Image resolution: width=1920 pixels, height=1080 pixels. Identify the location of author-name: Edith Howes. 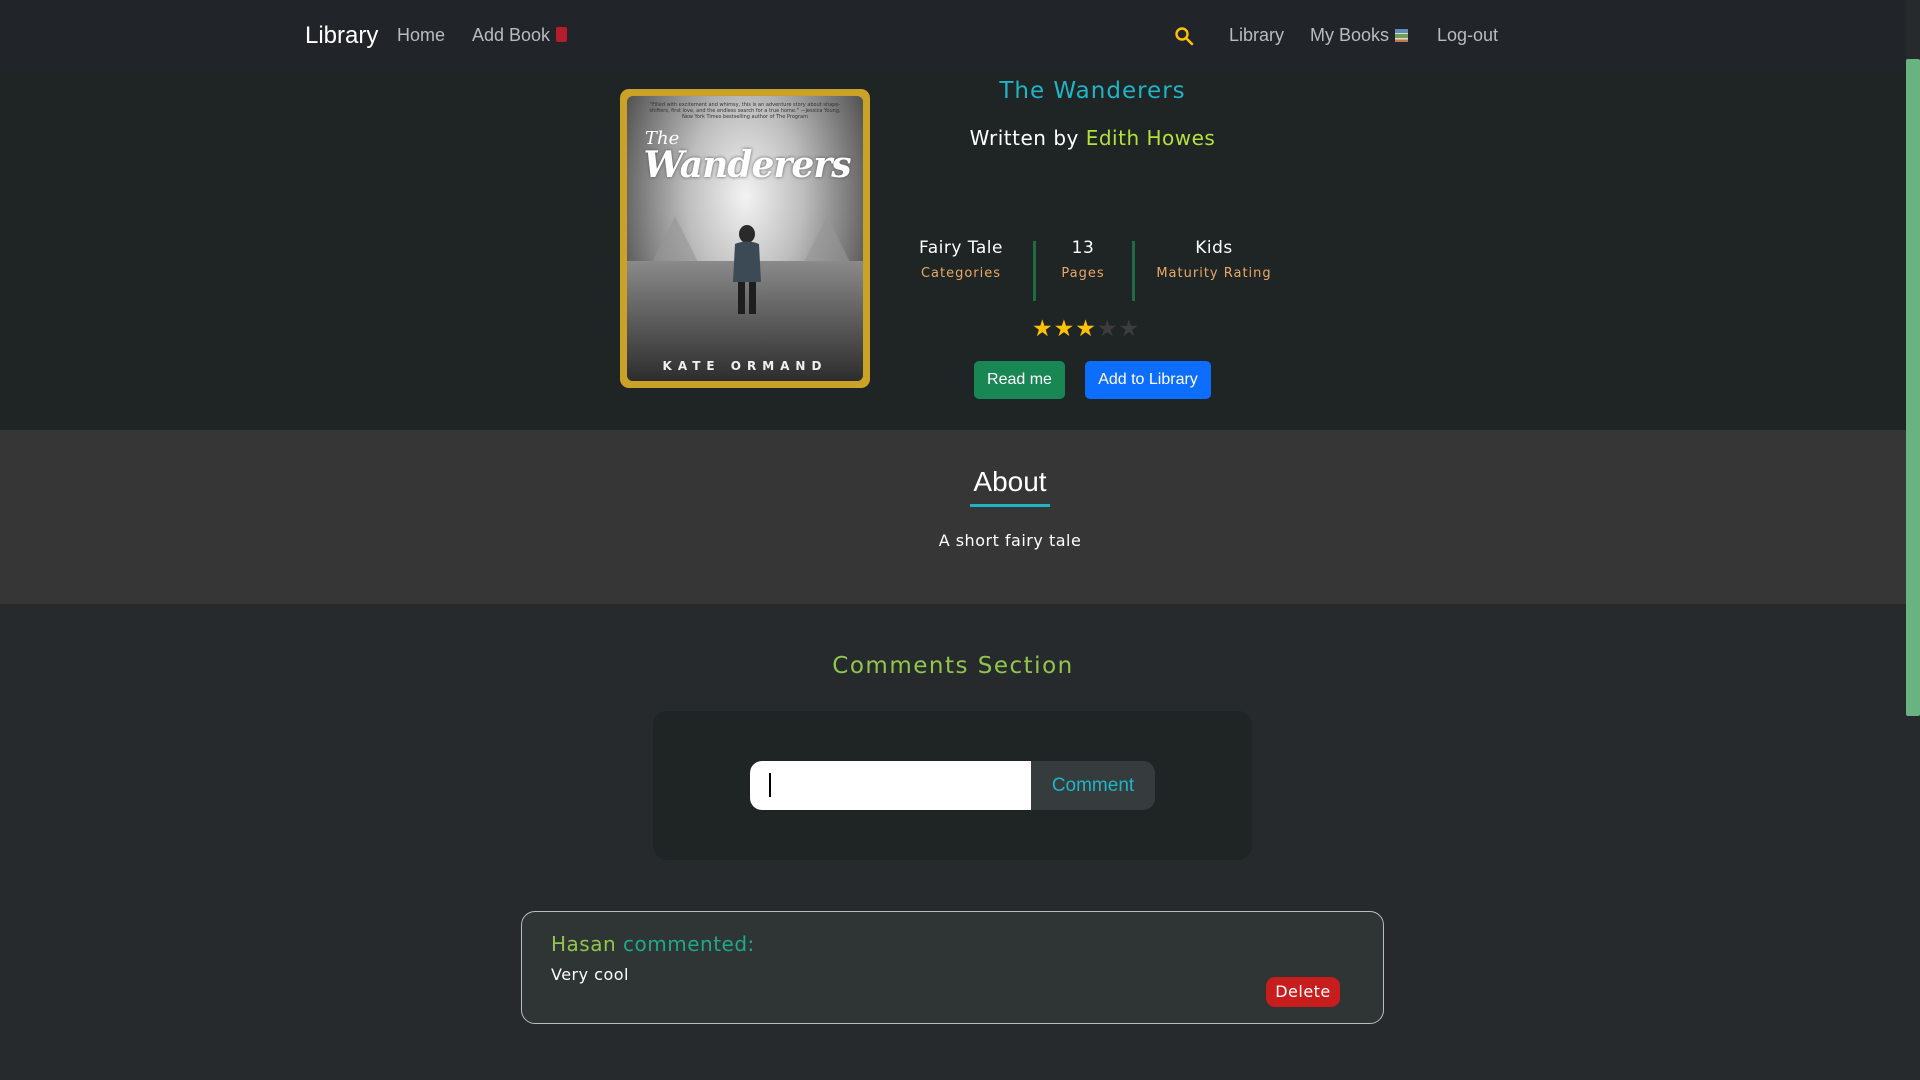
(1150, 138).